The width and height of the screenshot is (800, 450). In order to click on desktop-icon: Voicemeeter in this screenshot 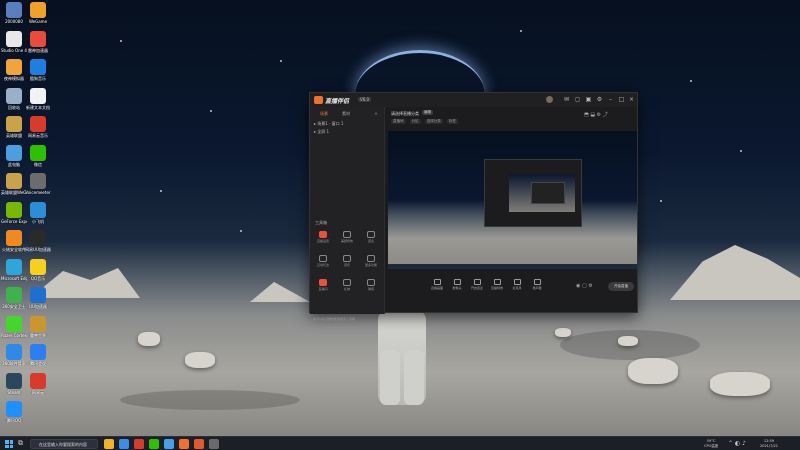, I will do `click(38, 184)`.